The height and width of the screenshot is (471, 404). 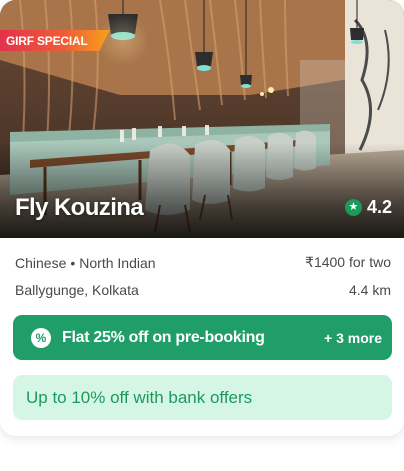 I want to click on prebooking-offer-banner: % Flat 25% off on pre-booking + 3 more, so click(x=202, y=337).